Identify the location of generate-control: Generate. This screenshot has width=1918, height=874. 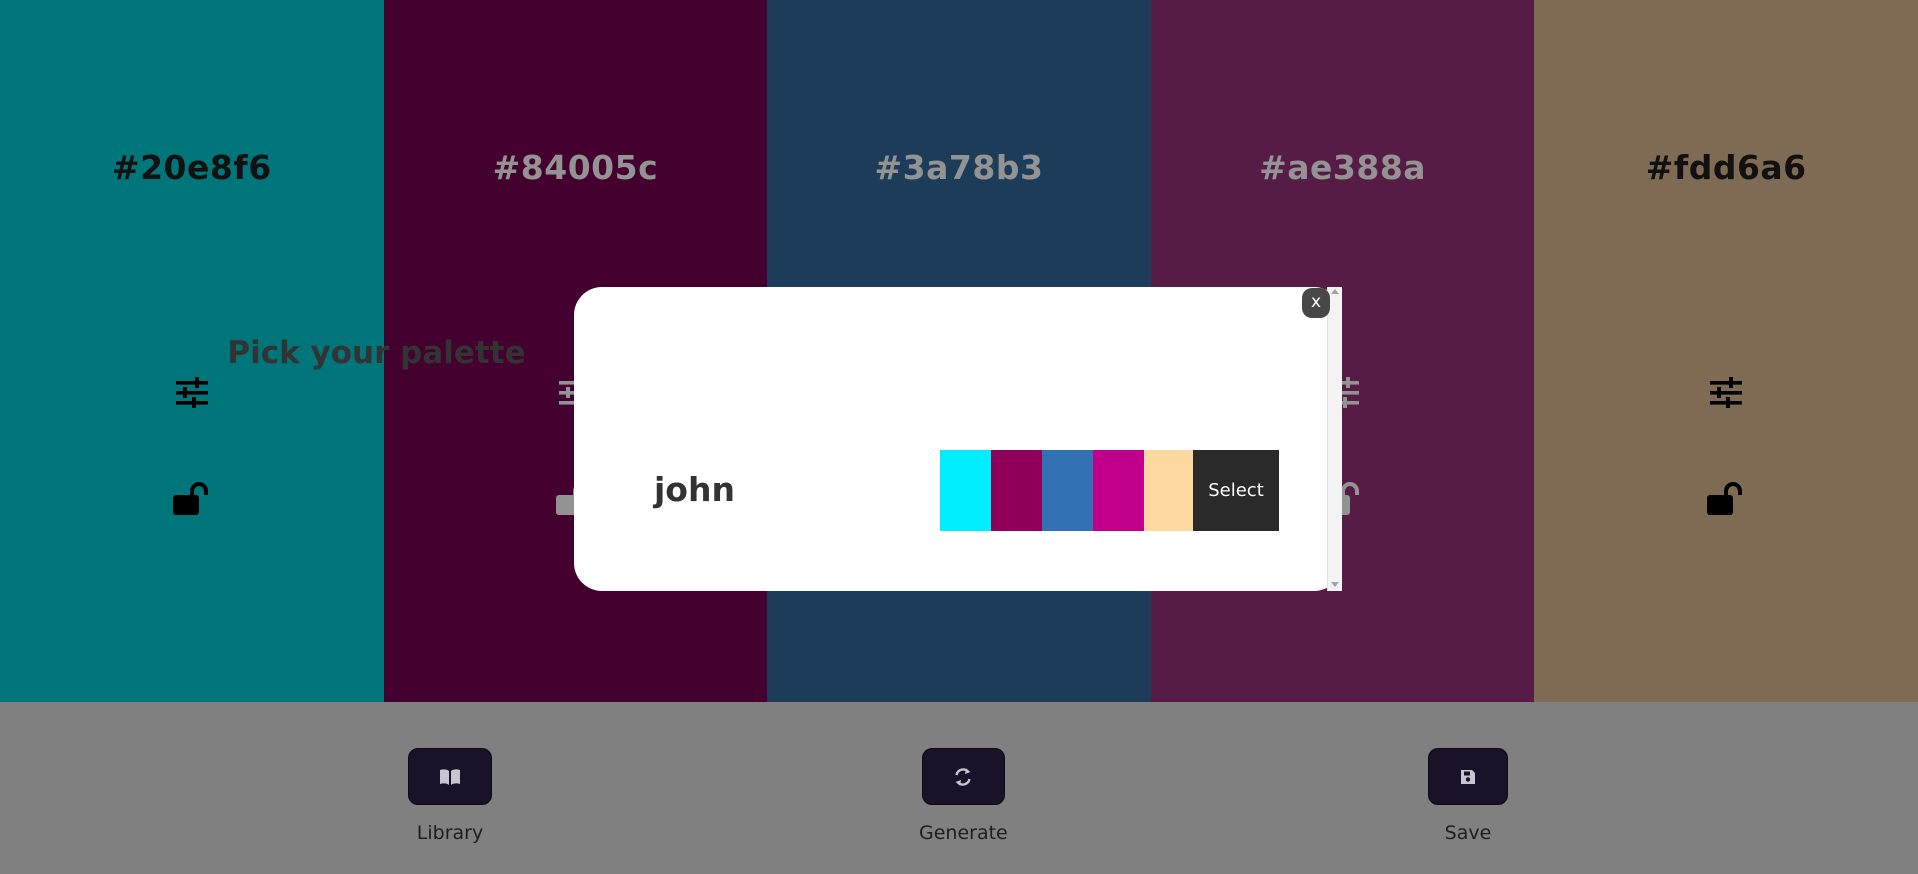
(963, 796).